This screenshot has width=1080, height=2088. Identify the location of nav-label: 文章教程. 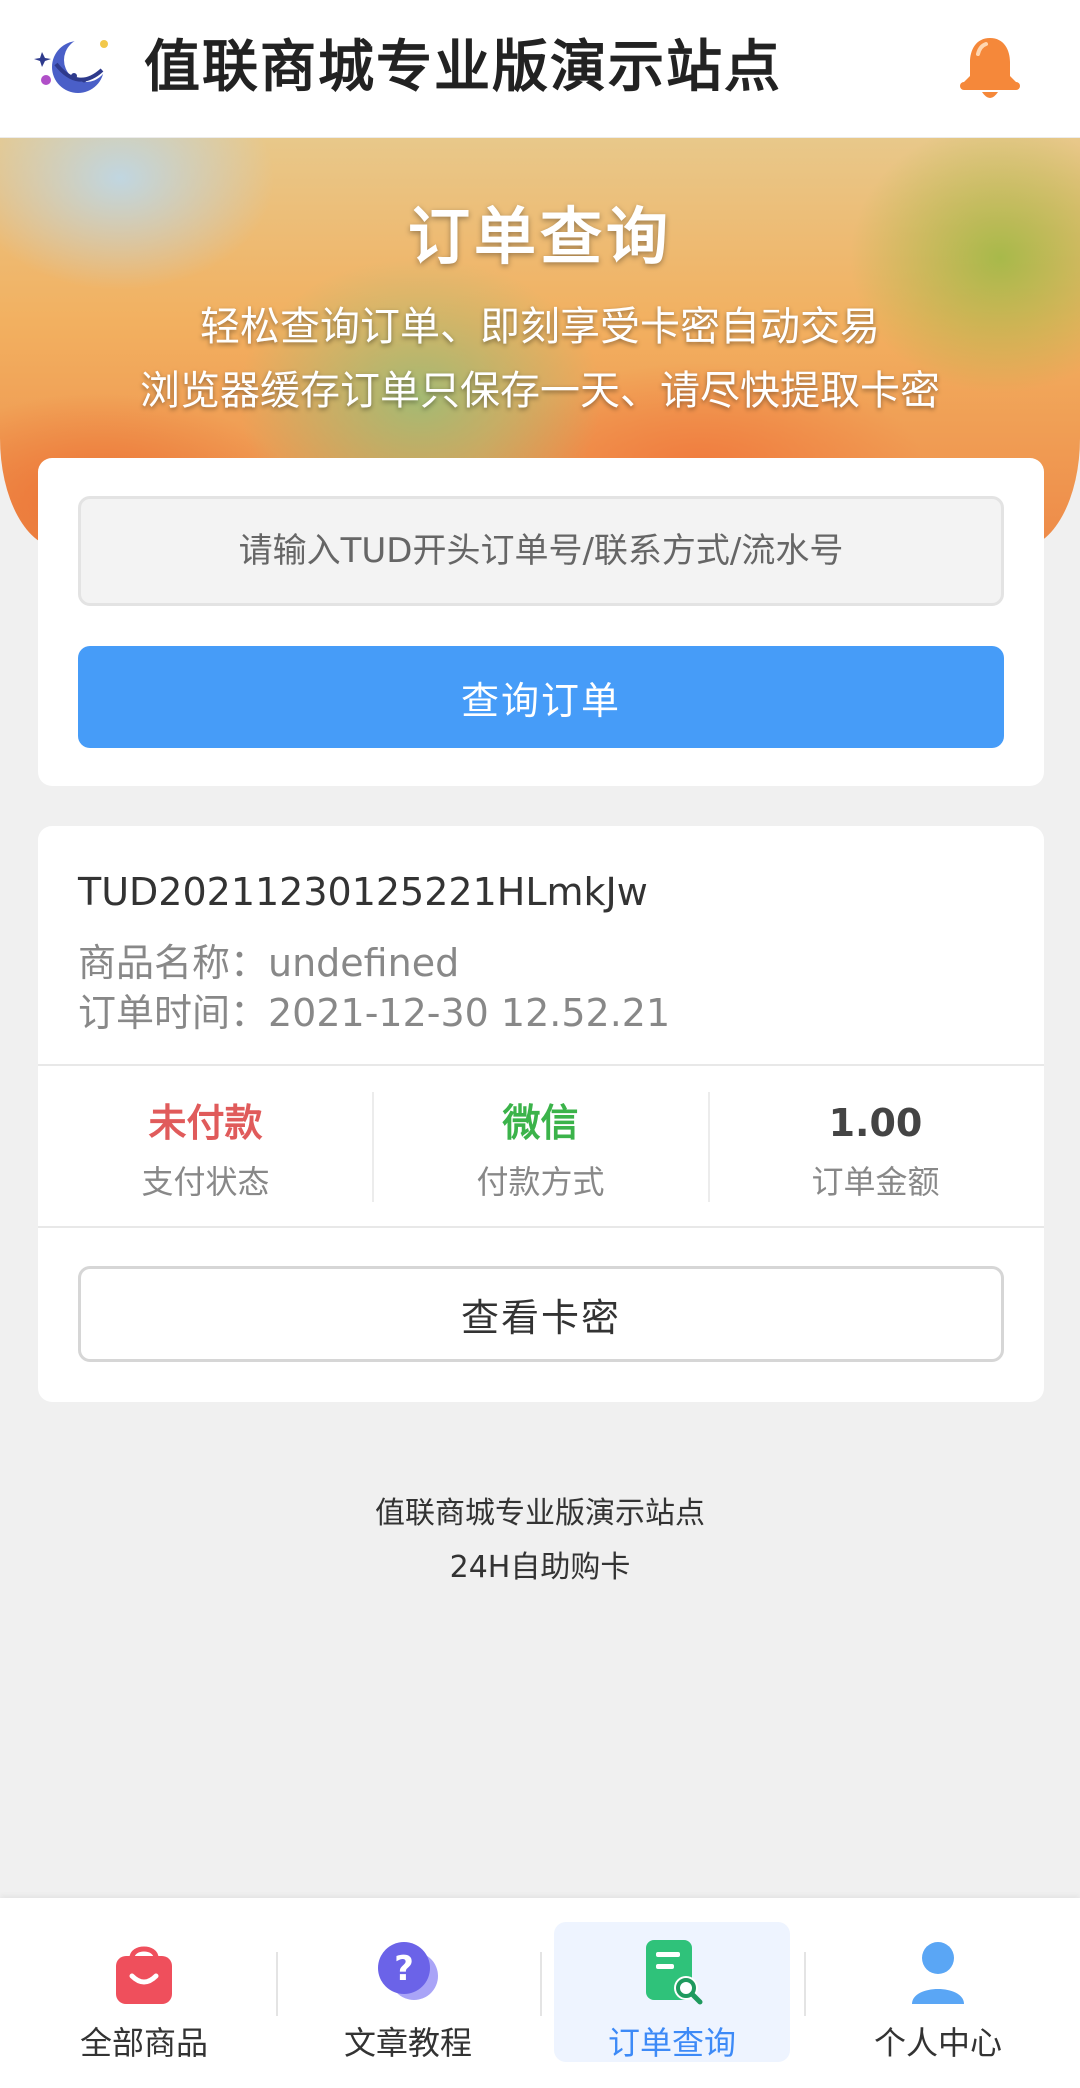
(407, 2043).